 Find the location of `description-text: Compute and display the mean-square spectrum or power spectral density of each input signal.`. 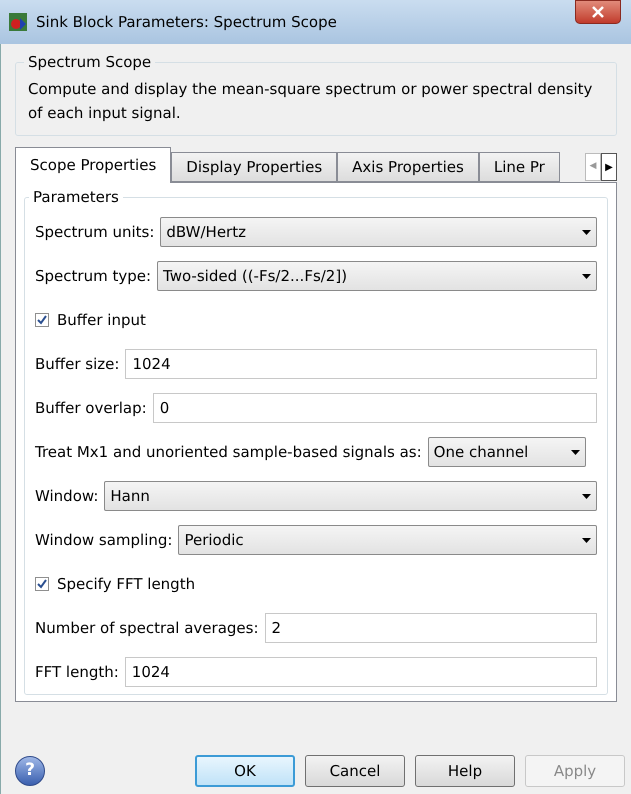

description-text: Compute and display the mean-square spectrum or power spectral density of each input signal. is located at coordinates (311, 101).